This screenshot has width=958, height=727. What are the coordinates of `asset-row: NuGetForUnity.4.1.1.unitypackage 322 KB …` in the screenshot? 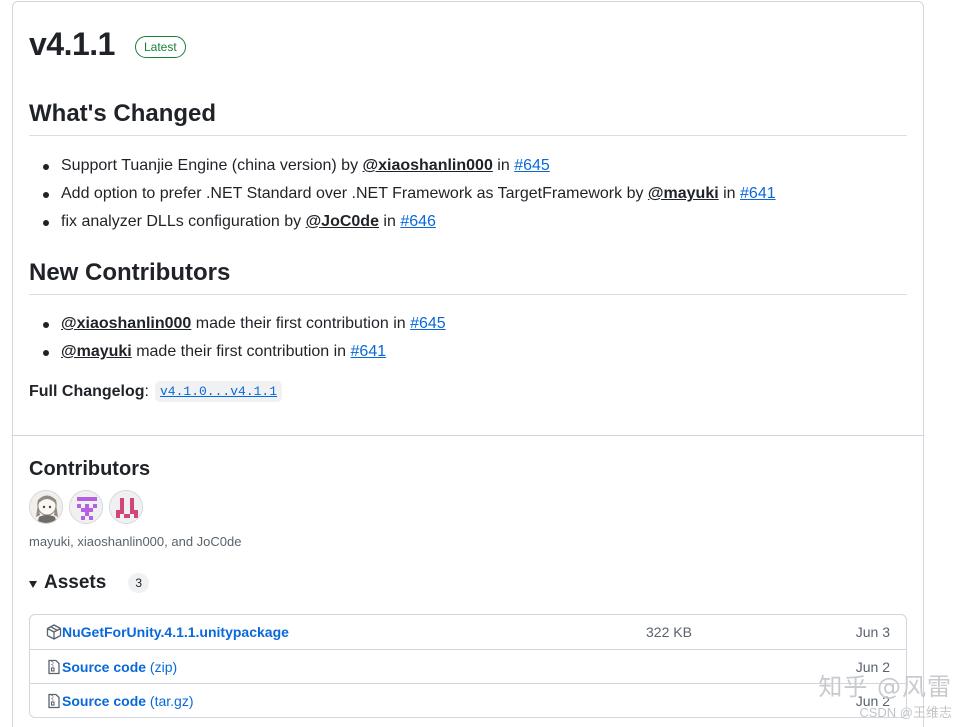 It's located at (468, 632).